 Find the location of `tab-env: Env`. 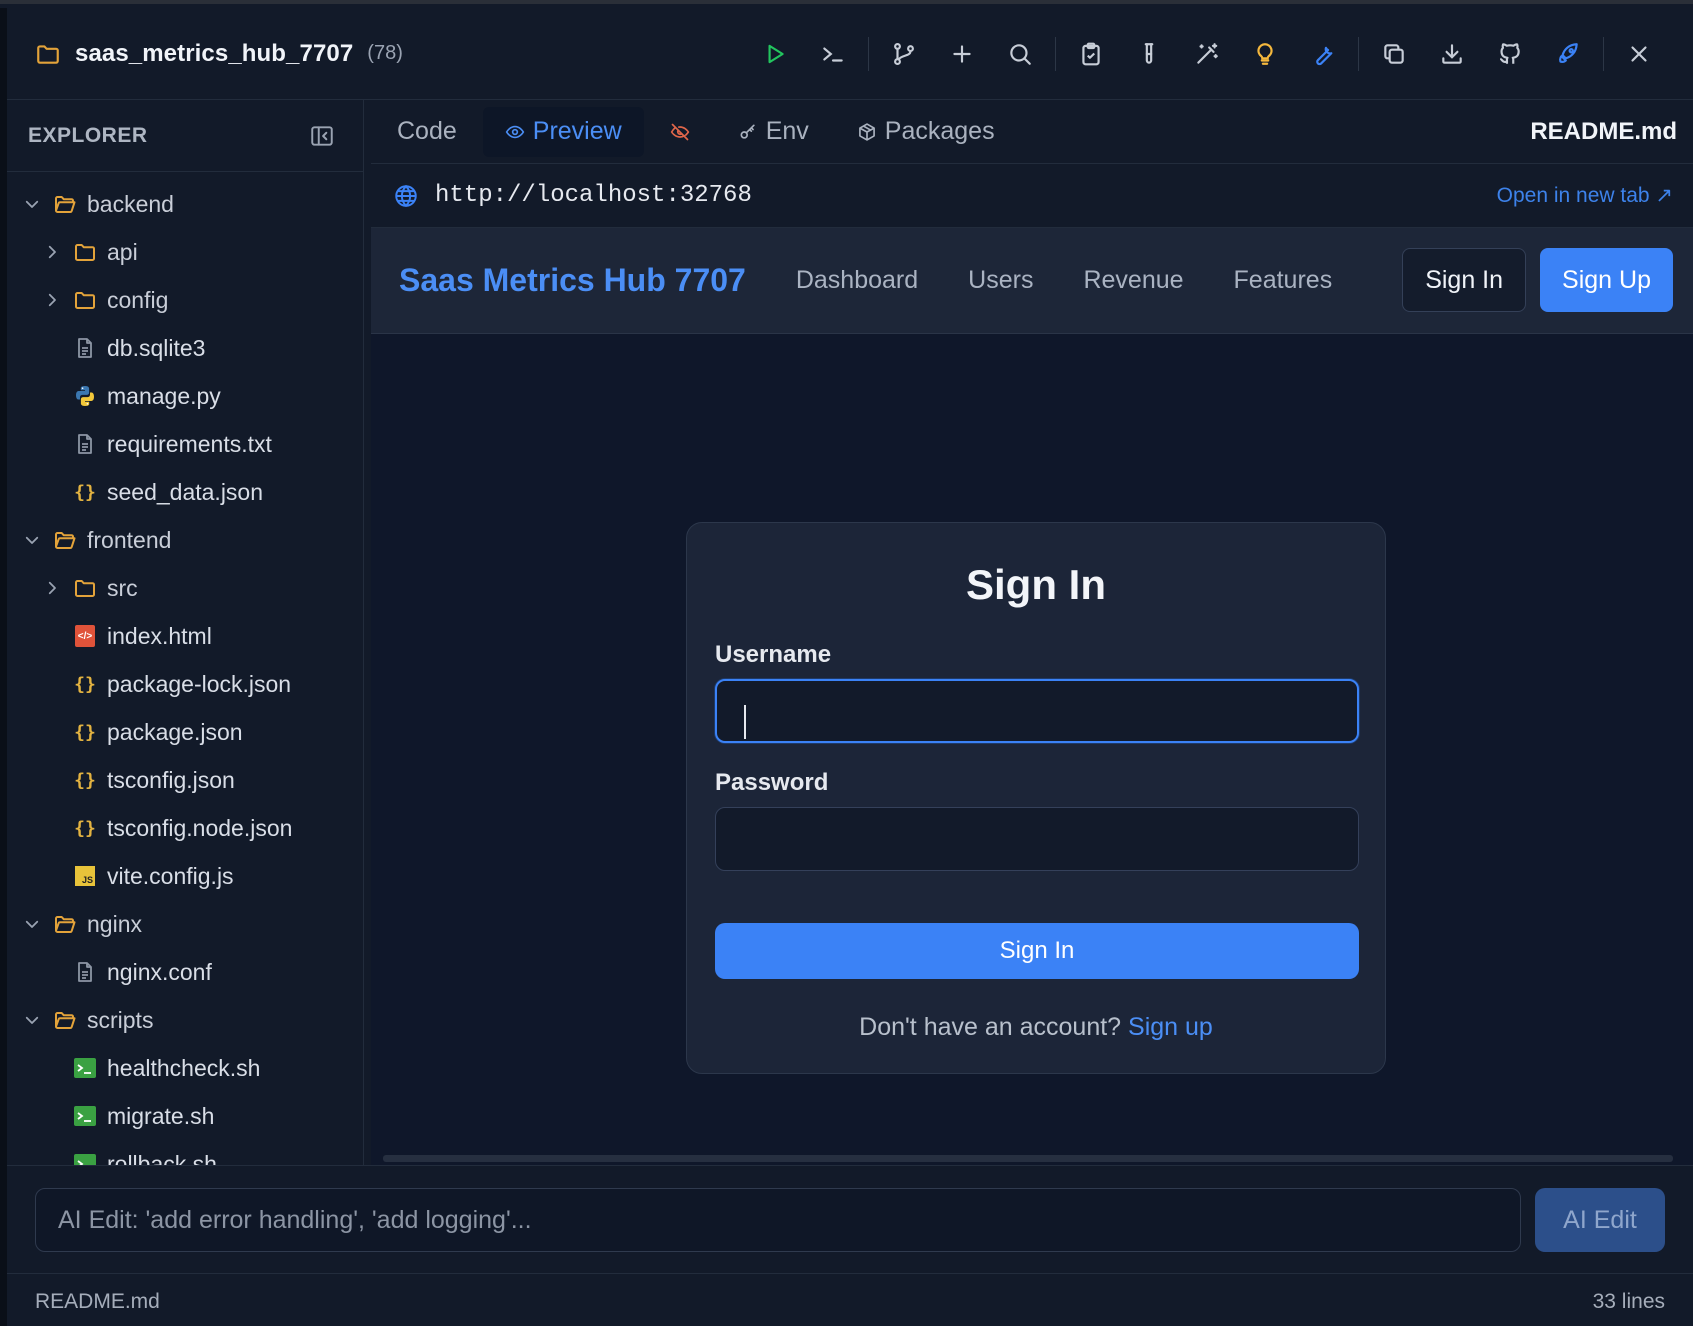

tab-env: Env is located at coordinates (773, 132).